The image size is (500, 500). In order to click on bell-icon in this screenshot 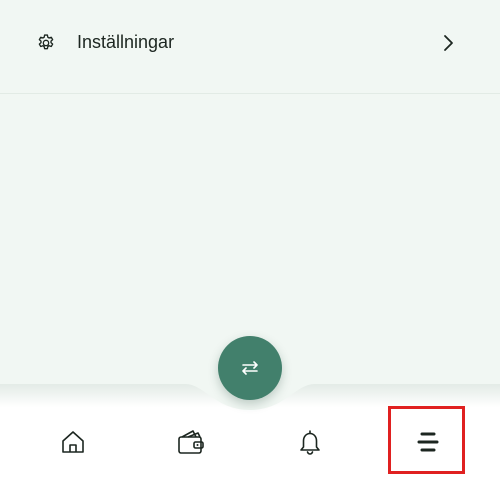, I will do `click(310, 442)`.